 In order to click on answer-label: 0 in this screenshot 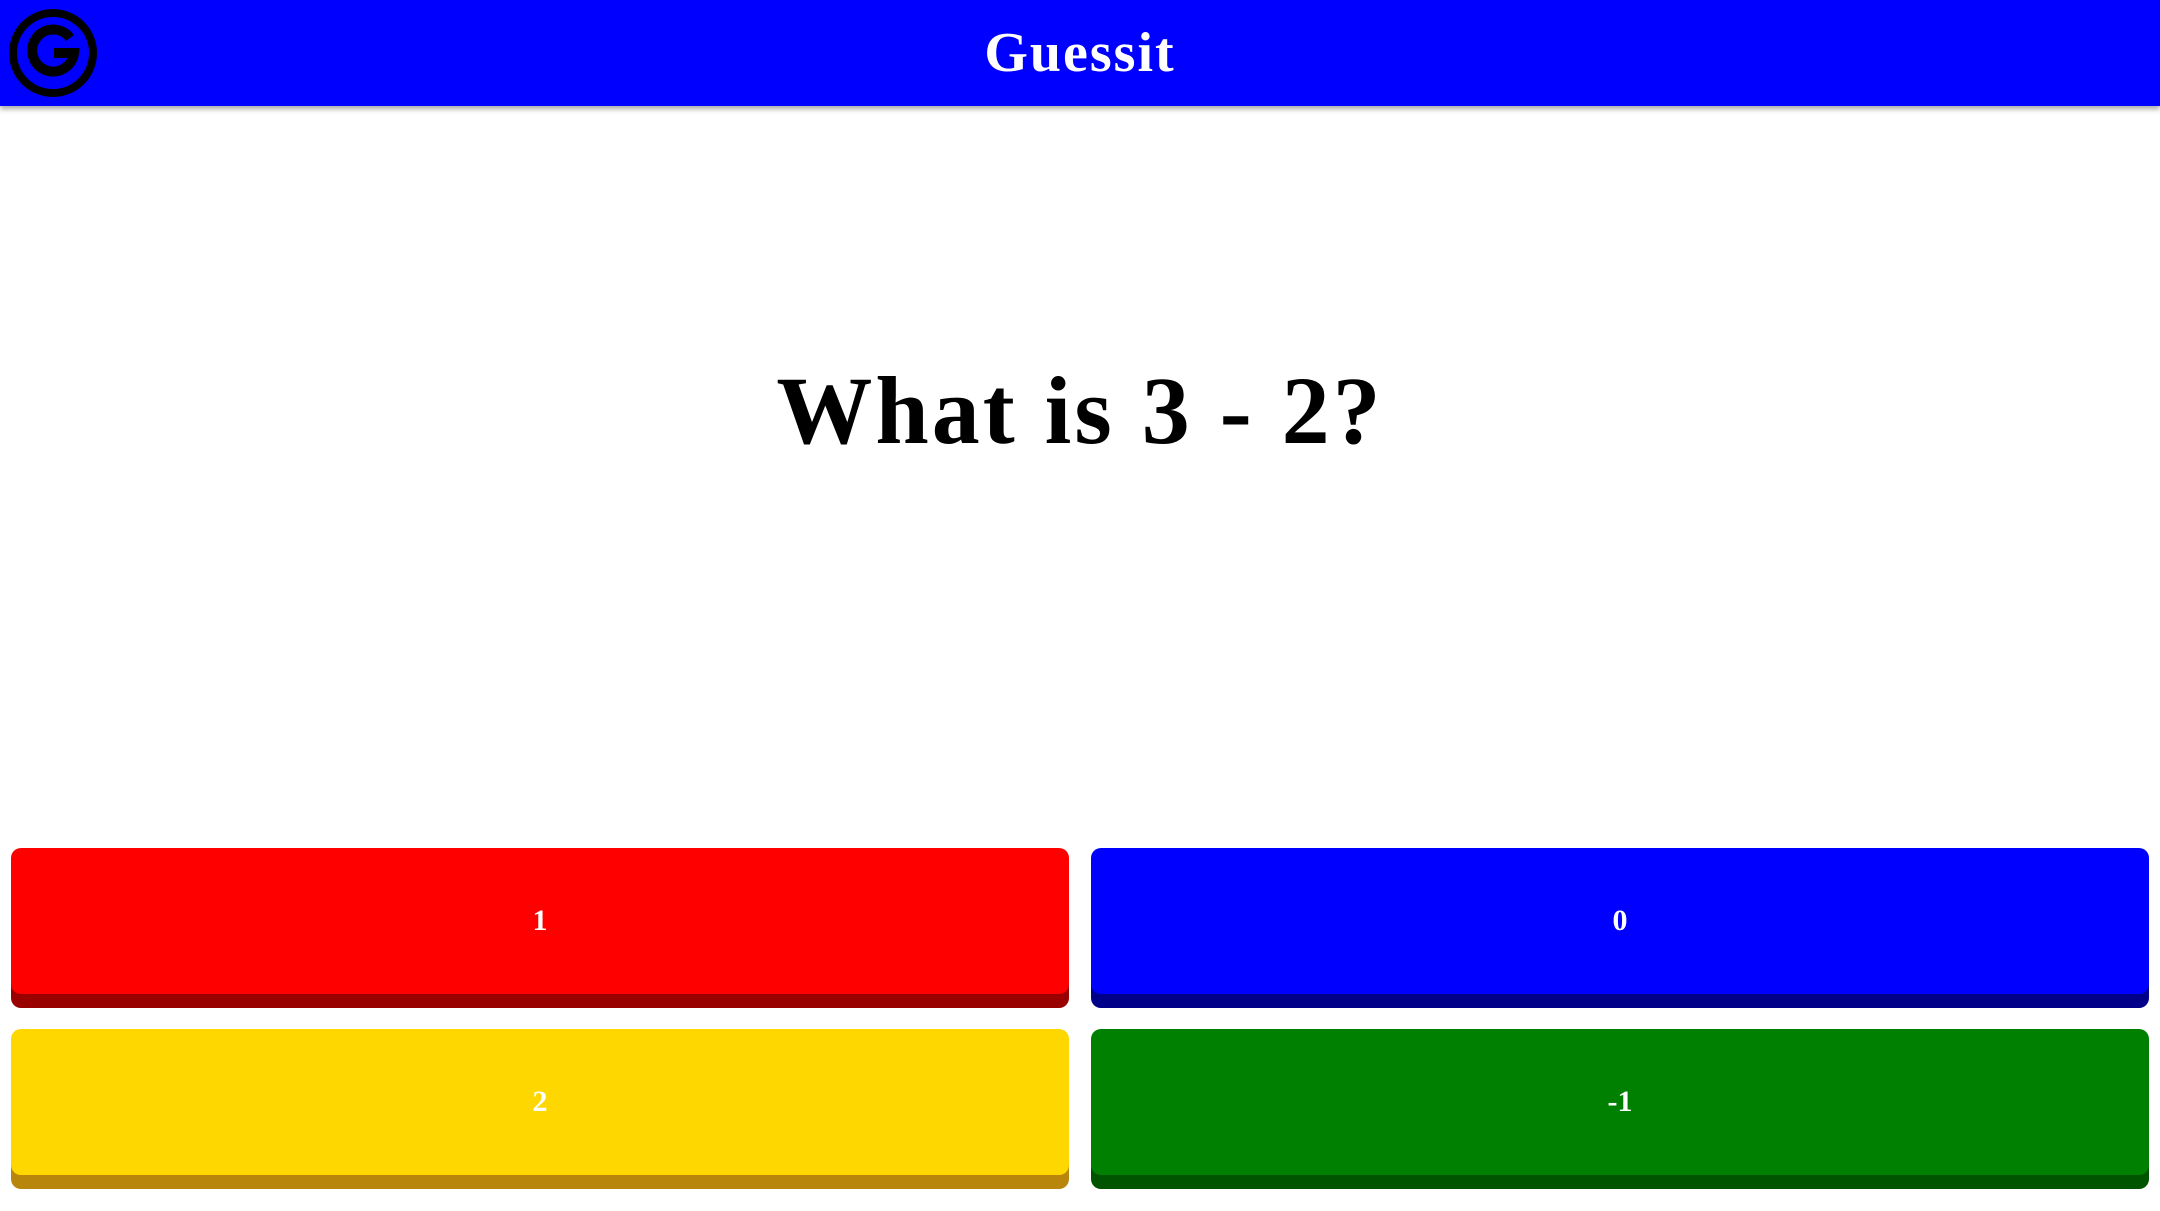, I will do `click(1620, 920)`.